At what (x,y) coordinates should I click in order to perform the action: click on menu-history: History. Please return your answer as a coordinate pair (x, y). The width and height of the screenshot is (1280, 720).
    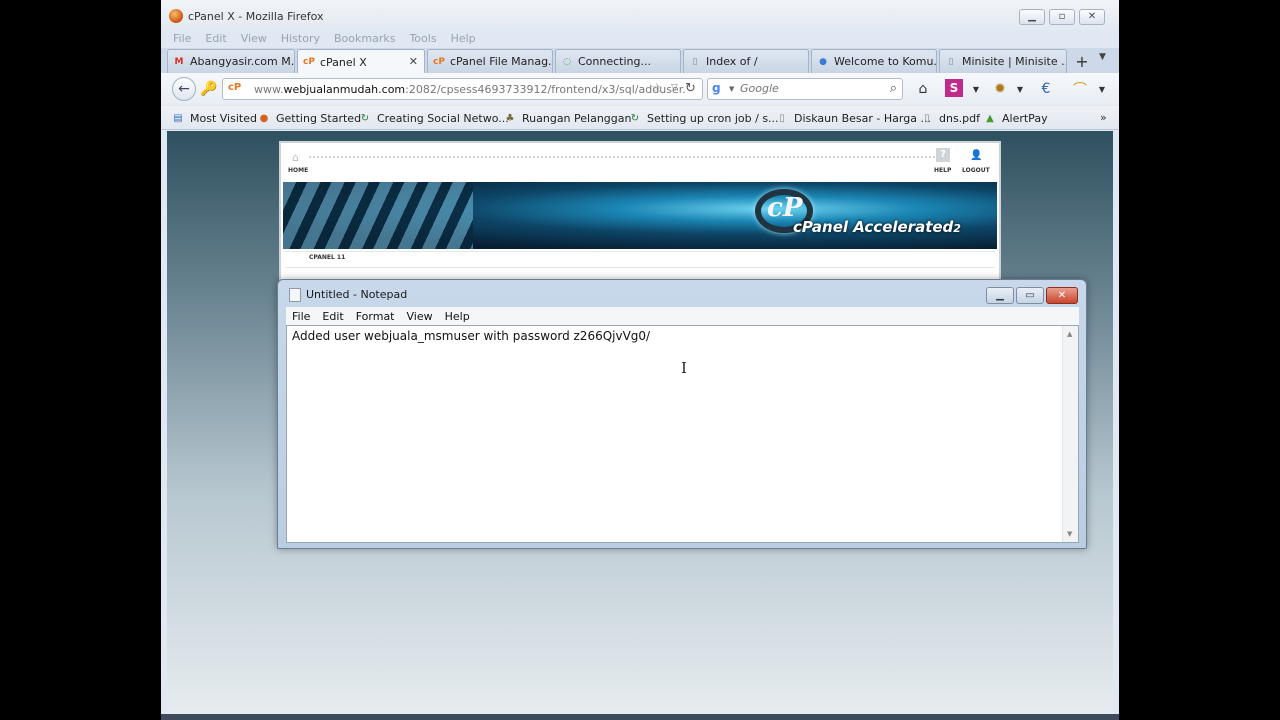
    Looking at the image, I should click on (300, 38).